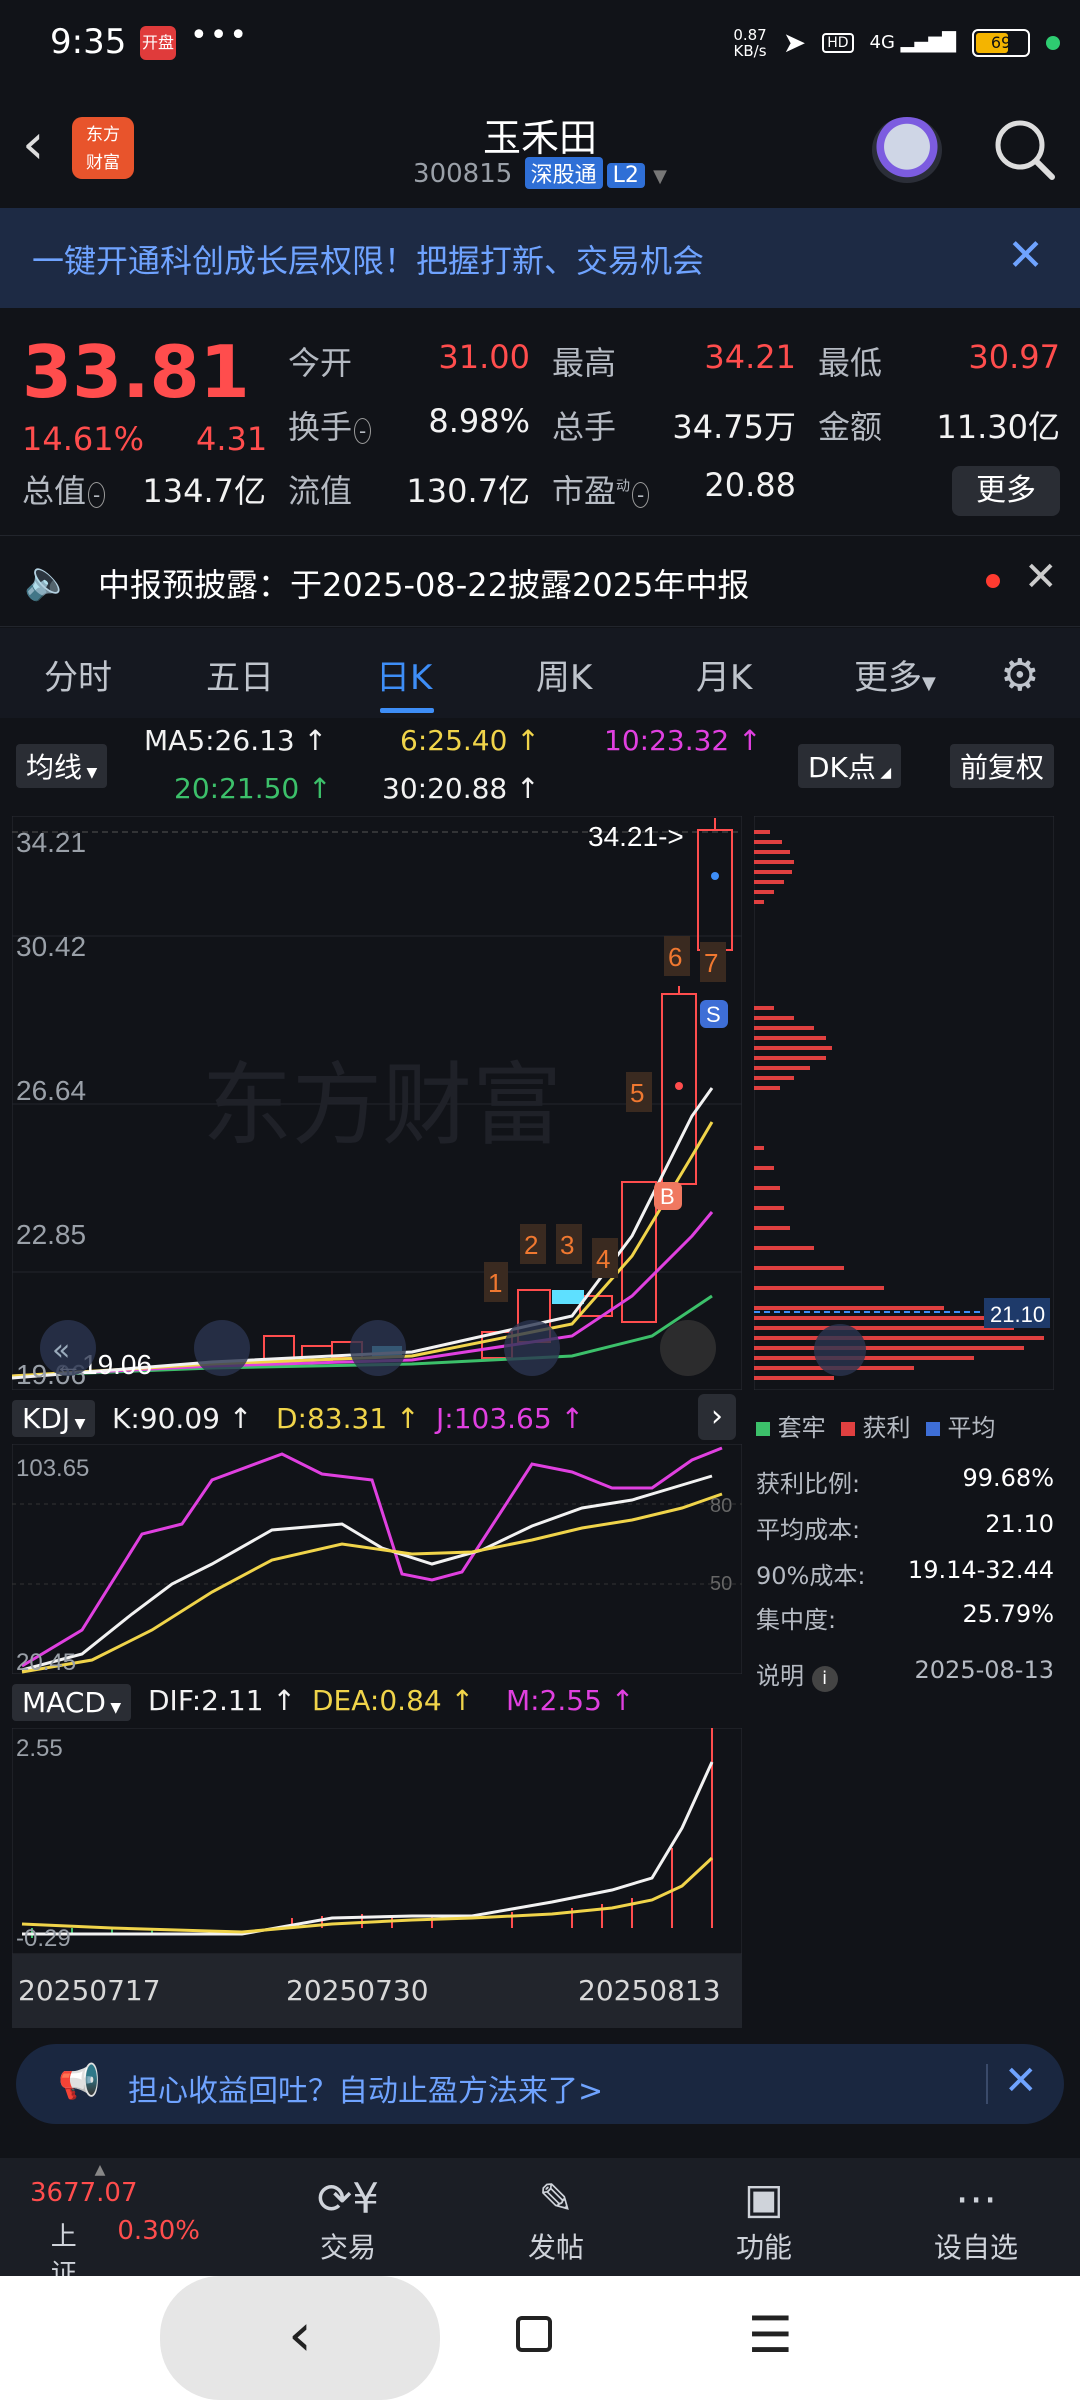 This screenshot has width=1080, height=2400. I want to click on megaphone-icon: 📢, so click(79, 2082).